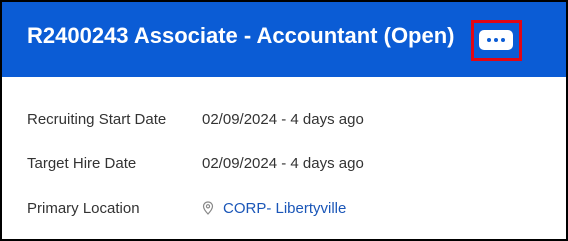  I want to click on detail-label: Recruiting Start Date, so click(97, 119).